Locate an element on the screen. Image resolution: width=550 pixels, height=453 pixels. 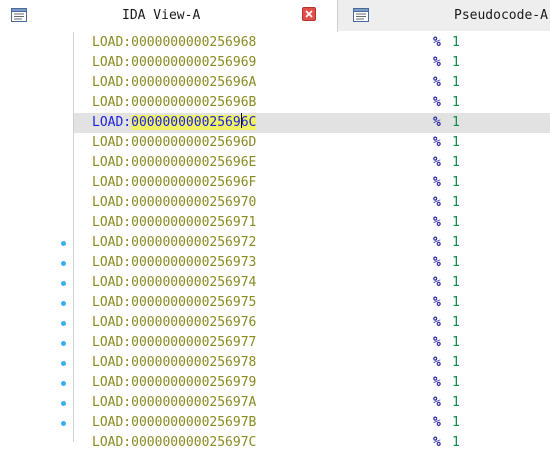
address: 000000000025696B is located at coordinates (193, 102).